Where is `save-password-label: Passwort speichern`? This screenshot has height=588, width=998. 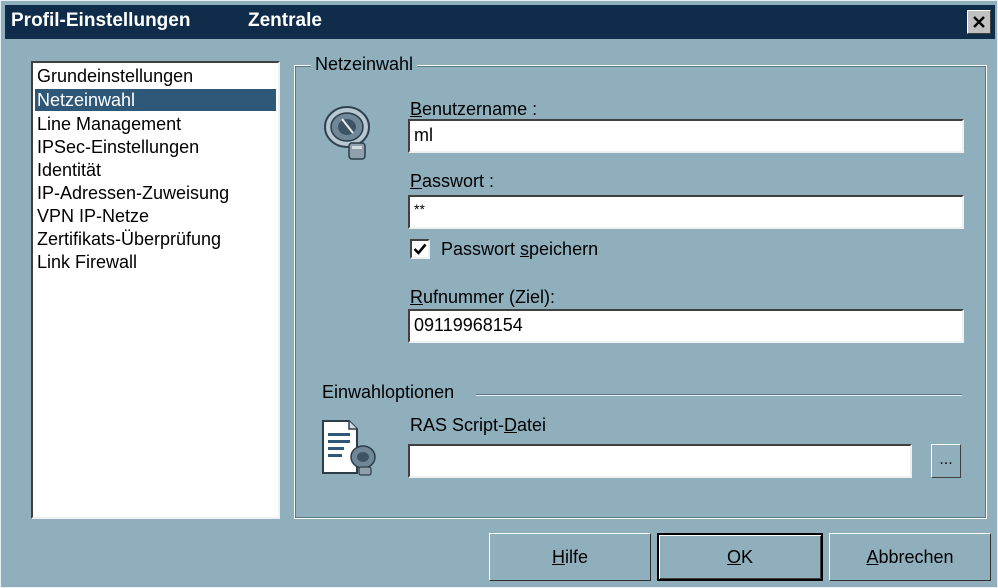 save-password-label: Passwort speichern is located at coordinates (519, 249).